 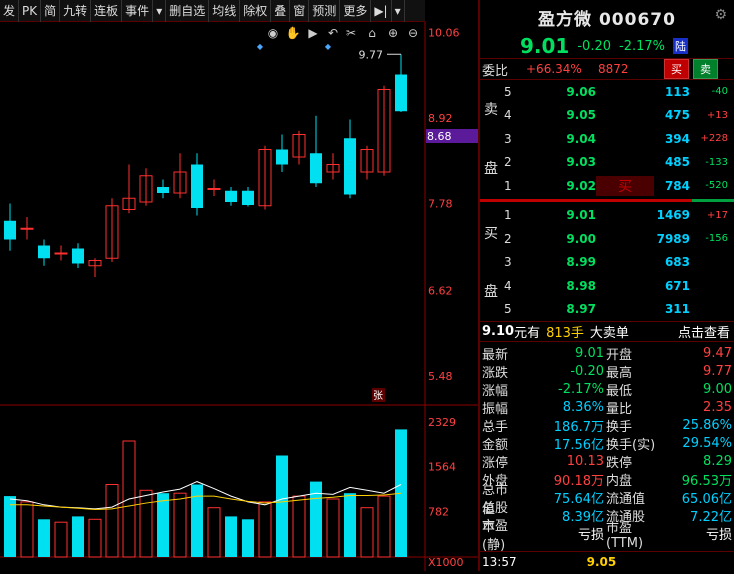 What do you see at coordinates (325, 11) in the screenshot?
I see `toolbar-button-12: 预测` at bounding box center [325, 11].